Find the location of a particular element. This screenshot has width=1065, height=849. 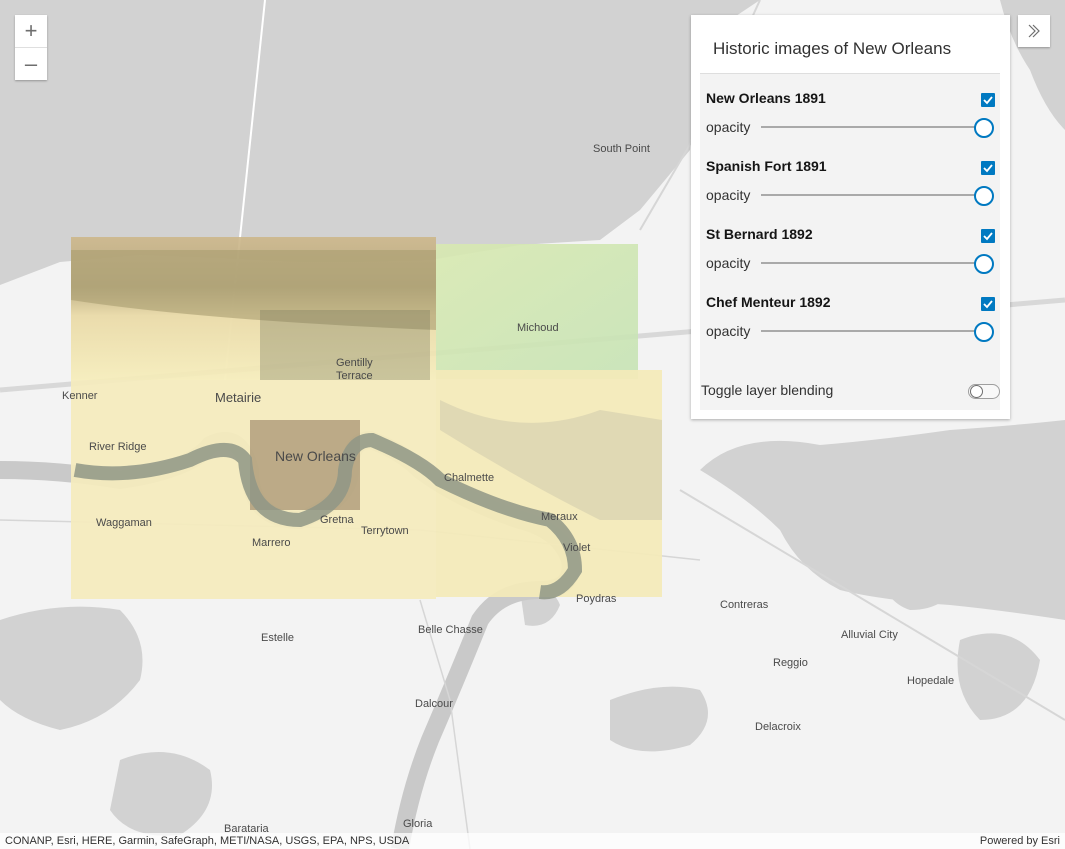

toggle-knob is located at coordinates (976, 391).